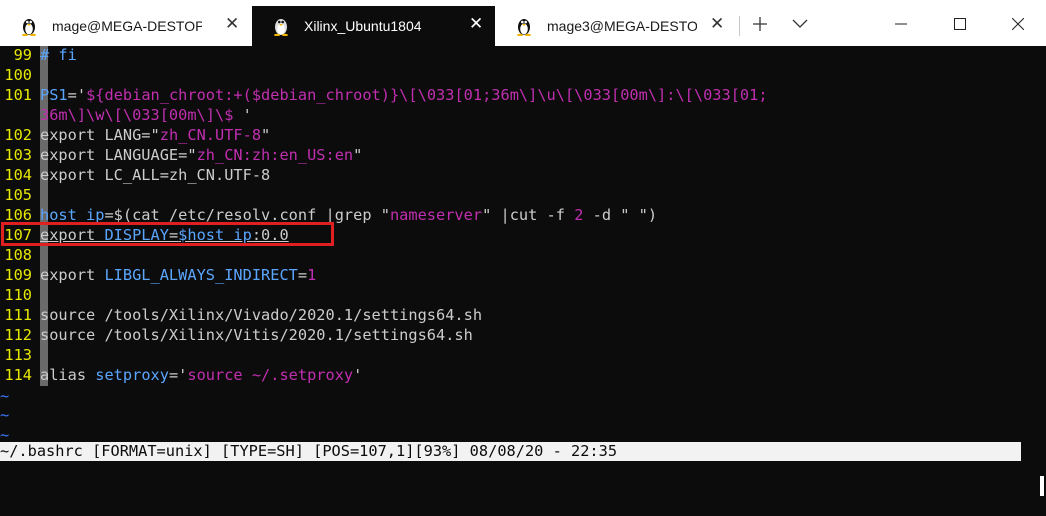  I want to click on editor-line: 108, so click(20, 255).